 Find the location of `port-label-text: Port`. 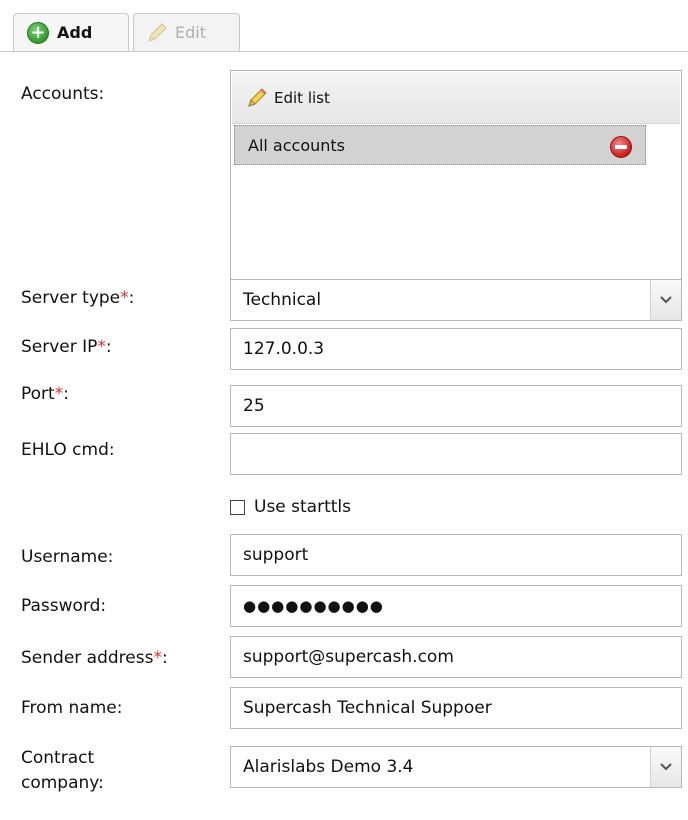

port-label-text: Port is located at coordinates (38, 394).